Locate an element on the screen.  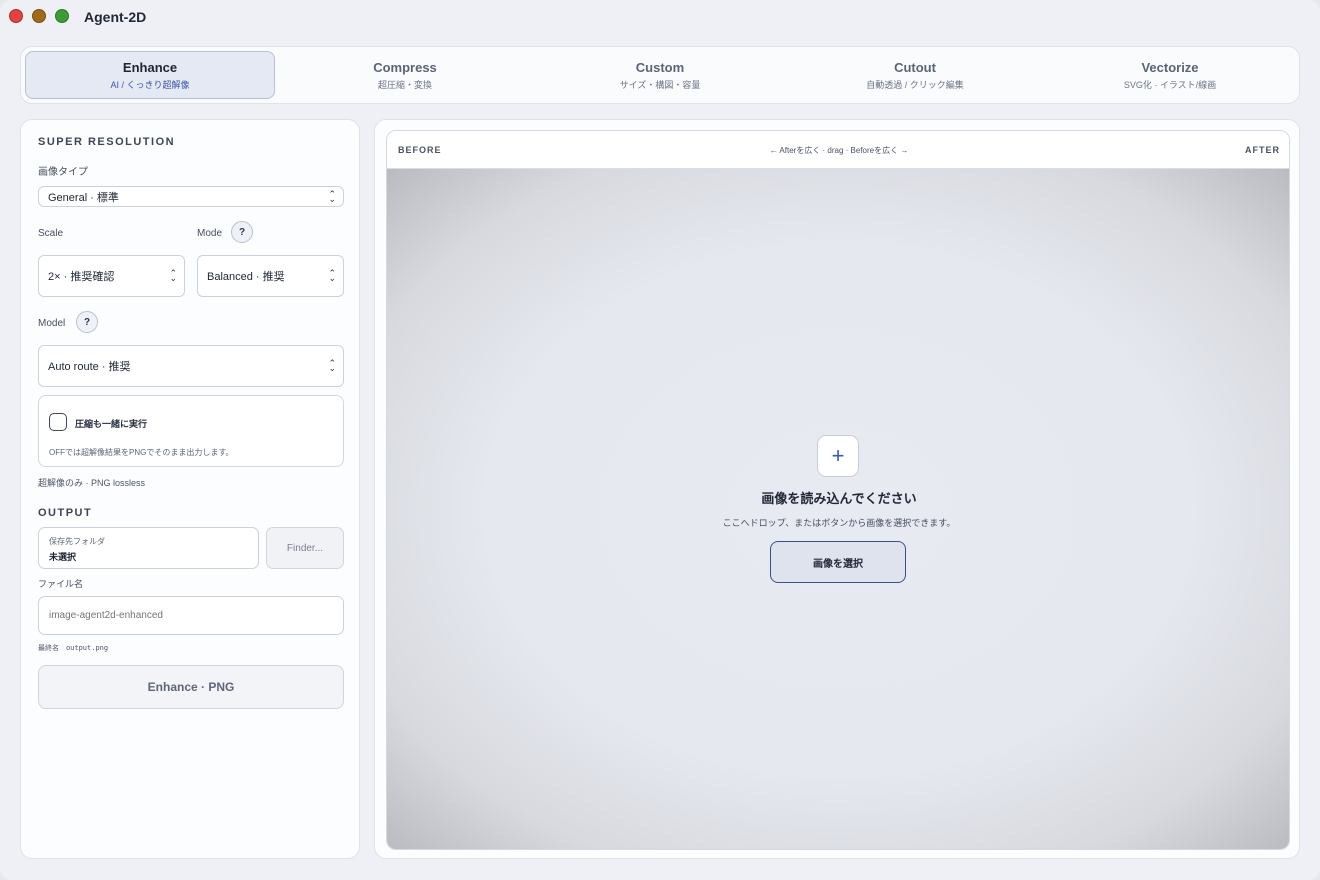
mode-help-button: ? is located at coordinates (242, 232).